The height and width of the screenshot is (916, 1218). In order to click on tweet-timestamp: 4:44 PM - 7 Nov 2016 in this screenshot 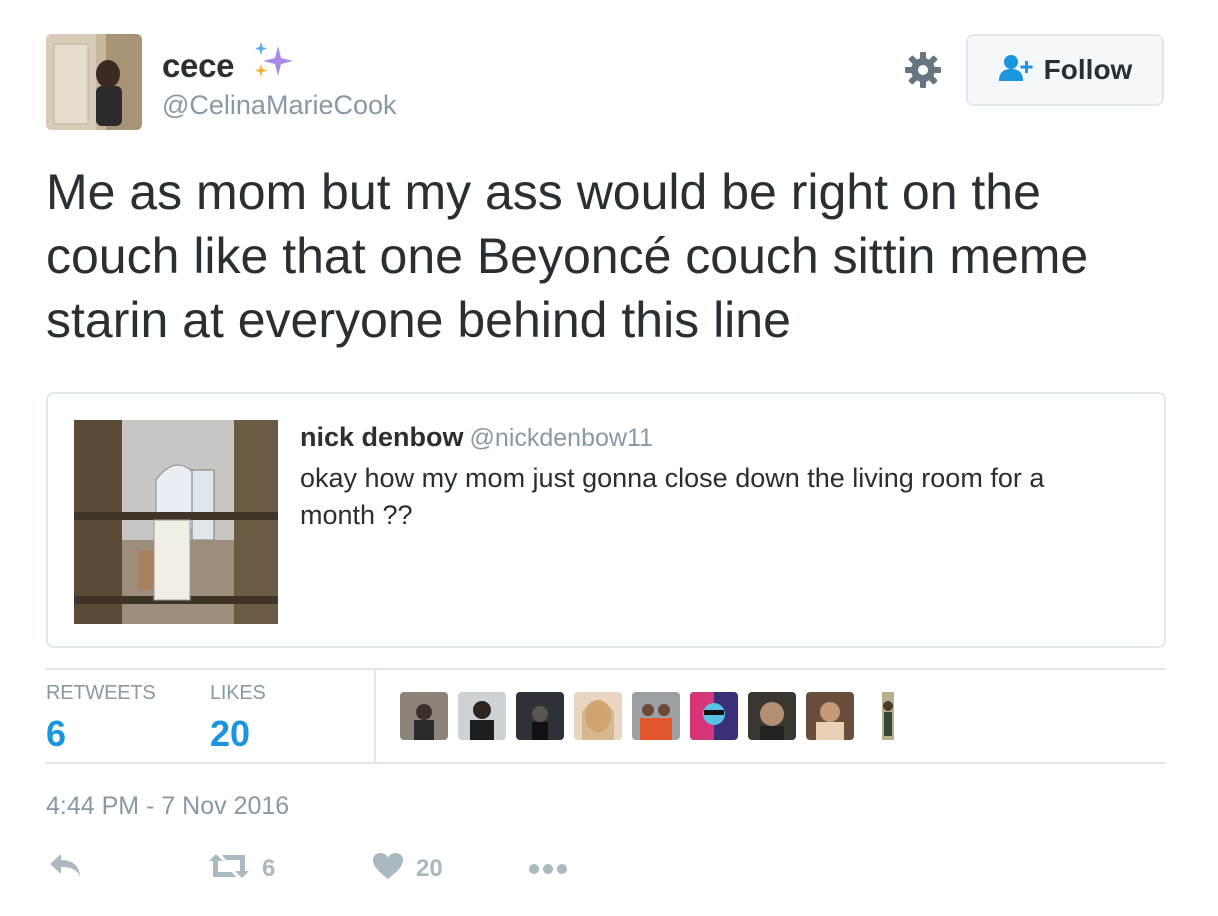, I will do `click(167, 806)`.